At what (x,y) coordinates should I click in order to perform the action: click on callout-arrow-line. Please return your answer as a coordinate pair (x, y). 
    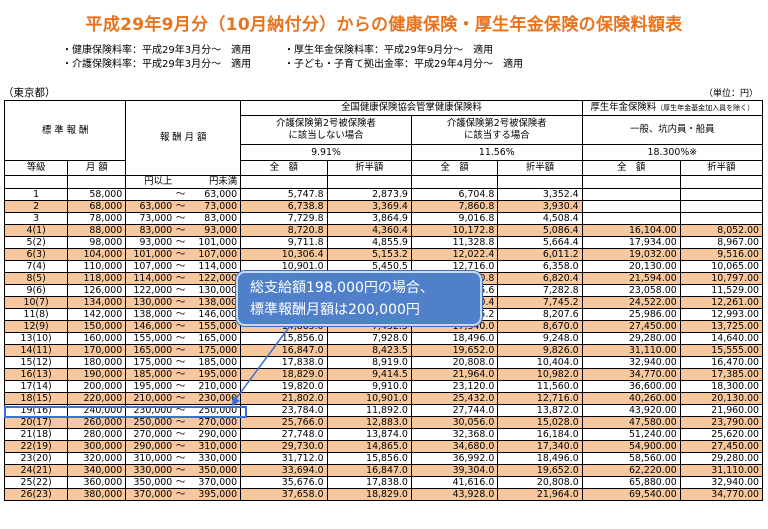
    Looking at the image, I should click on (261, 365).